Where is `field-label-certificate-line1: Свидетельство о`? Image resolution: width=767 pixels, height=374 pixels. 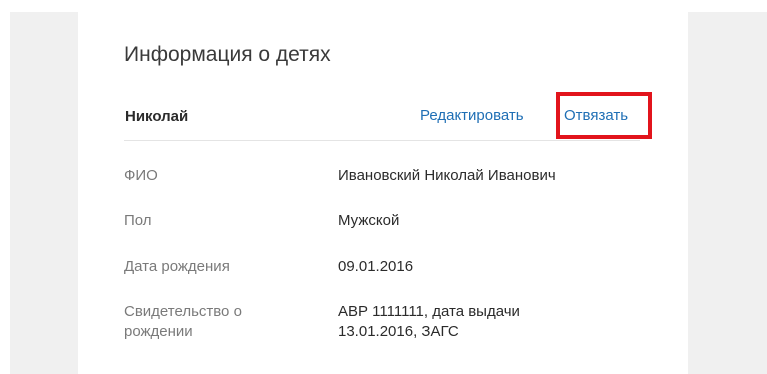 field-label-certificate-line1: Свидетельство о is located at coordinates (183, 311).